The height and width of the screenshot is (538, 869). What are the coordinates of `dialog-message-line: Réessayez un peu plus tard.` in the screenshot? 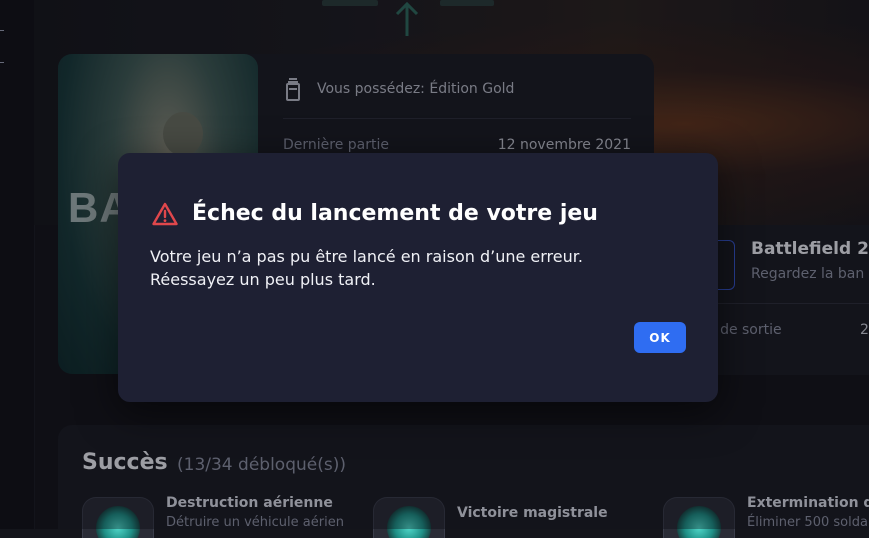 It's located at (263, 279).